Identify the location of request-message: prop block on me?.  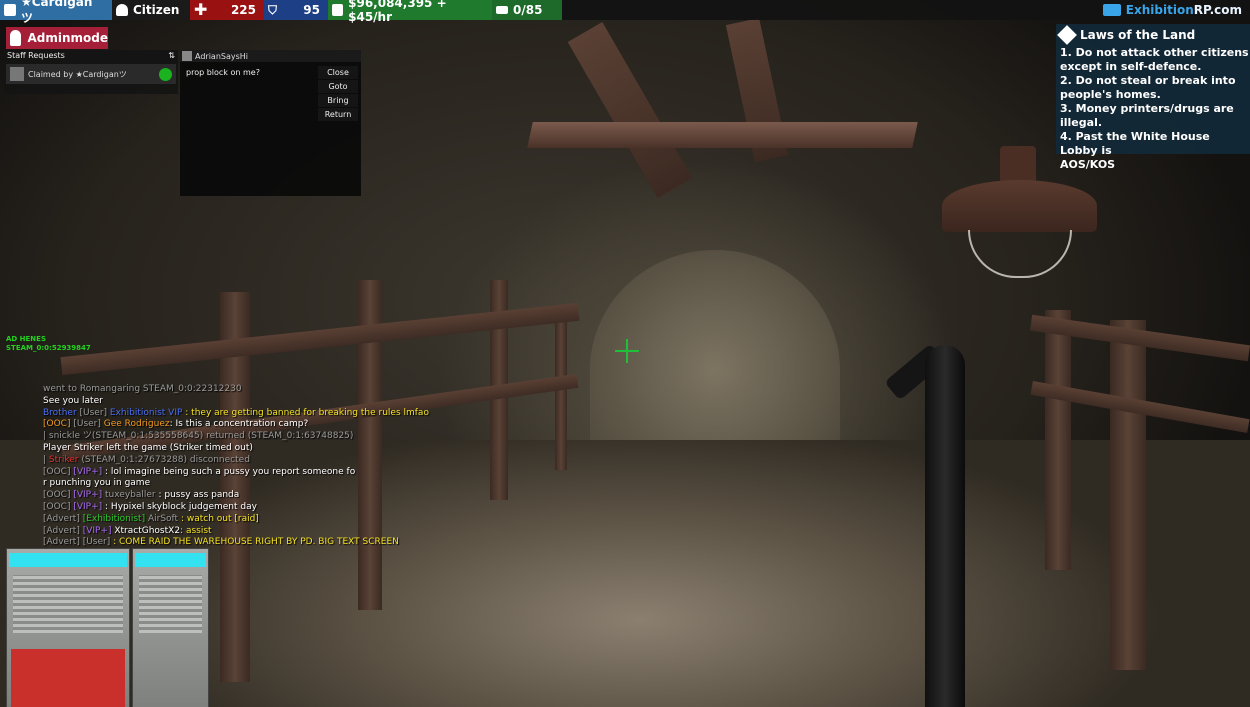
(223, 72).